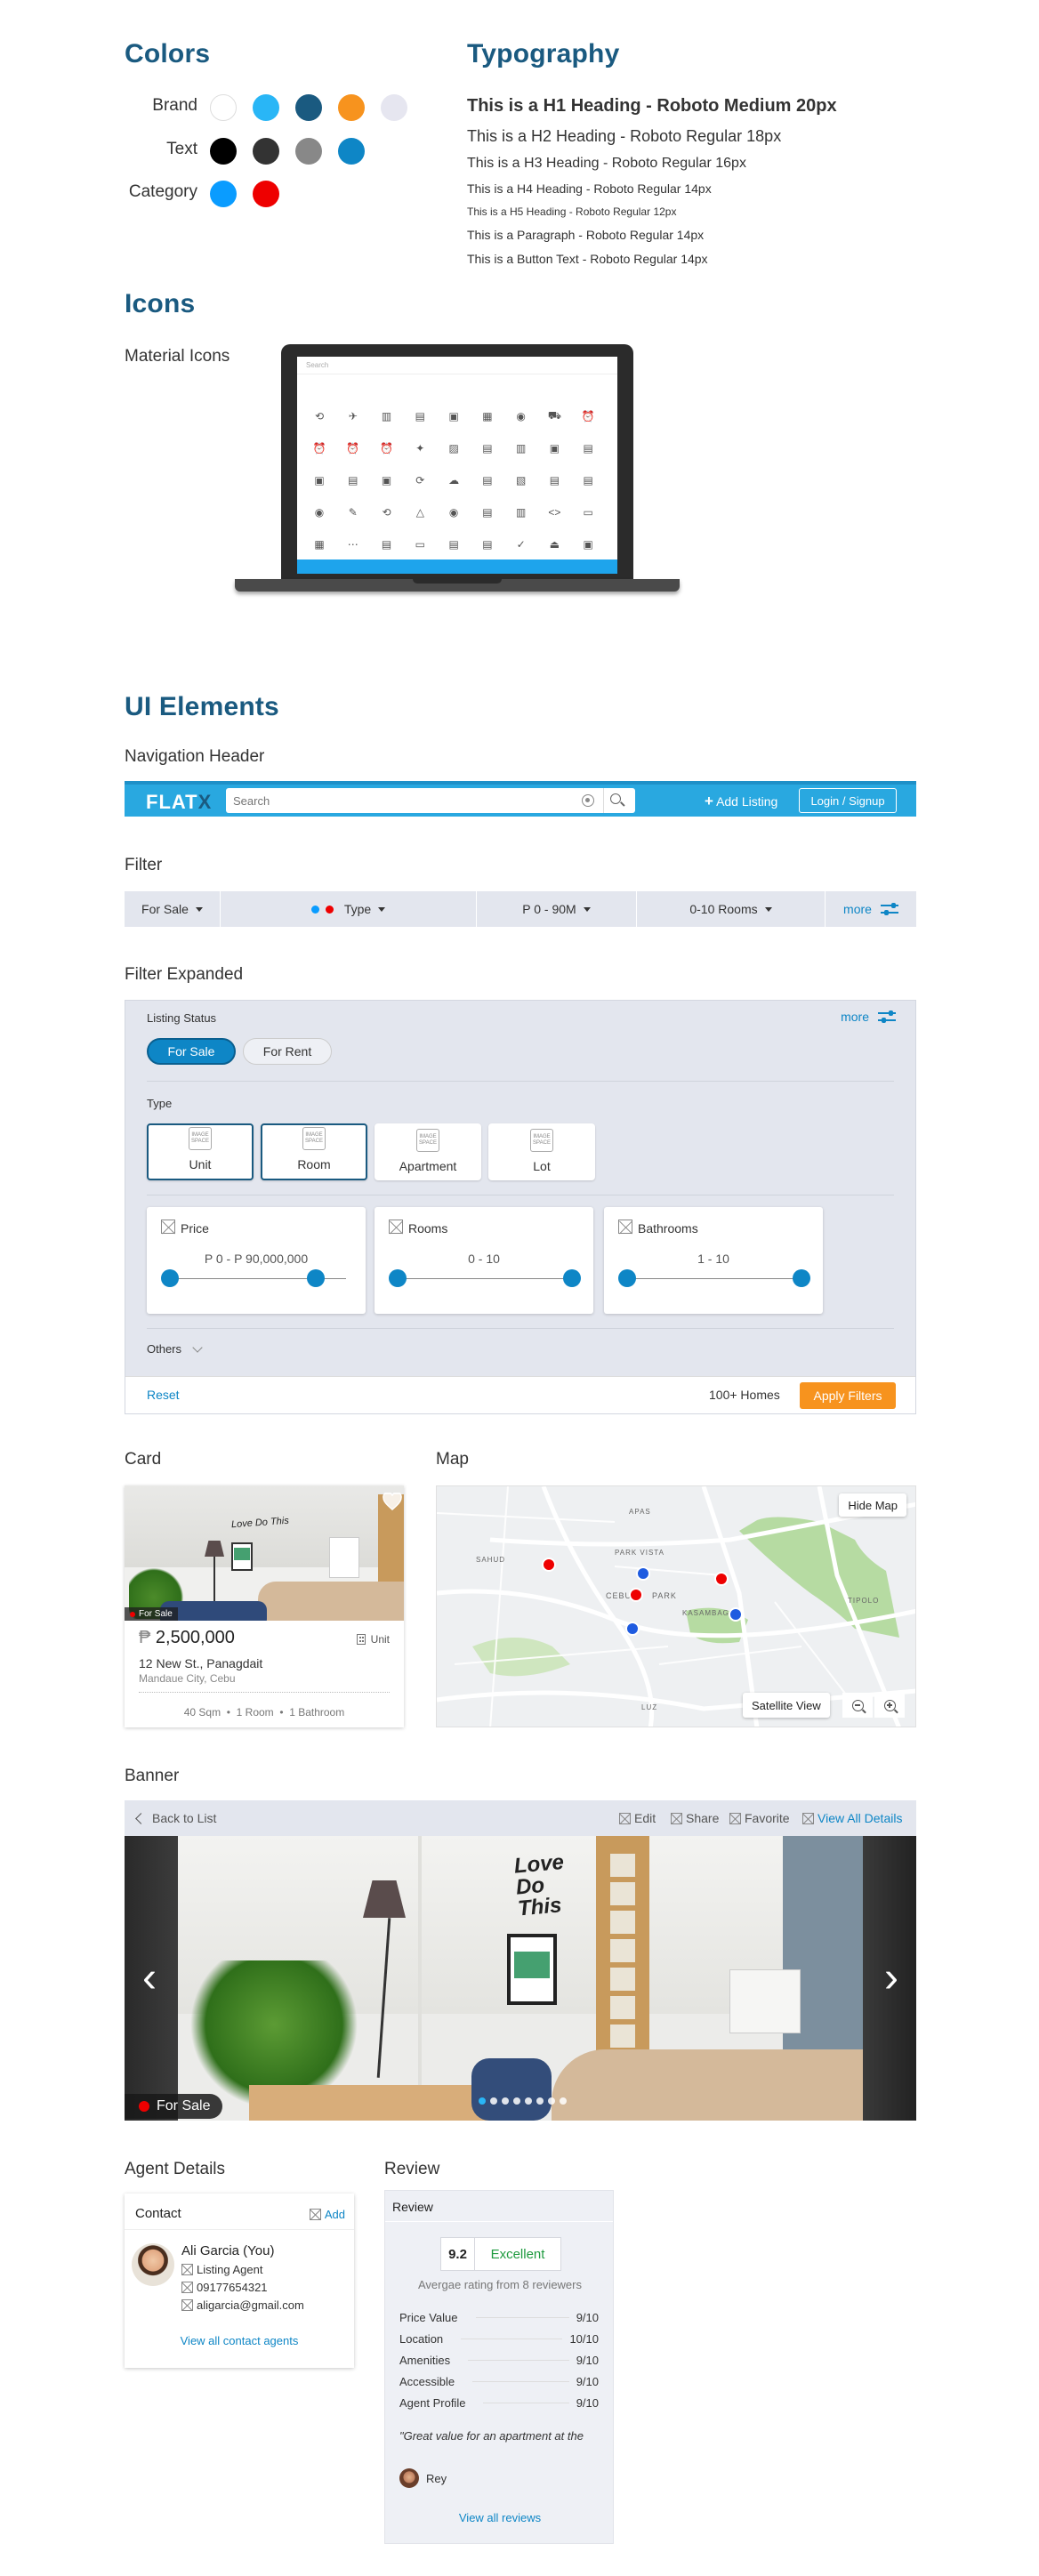  I want to click on zoom-out-icon, so click(859, 1706).